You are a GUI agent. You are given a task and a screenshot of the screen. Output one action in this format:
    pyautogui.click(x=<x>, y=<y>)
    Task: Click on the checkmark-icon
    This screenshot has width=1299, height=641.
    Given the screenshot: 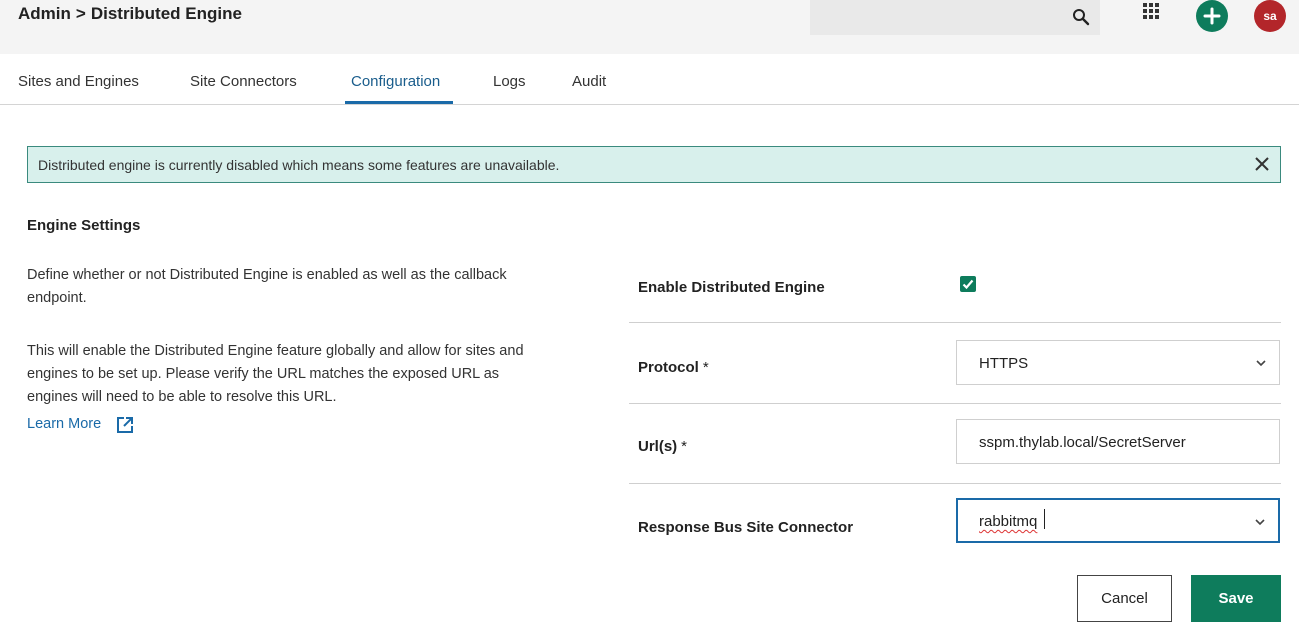 What is the action you would take?
    pyautogui.click(x=968, y=284)
    